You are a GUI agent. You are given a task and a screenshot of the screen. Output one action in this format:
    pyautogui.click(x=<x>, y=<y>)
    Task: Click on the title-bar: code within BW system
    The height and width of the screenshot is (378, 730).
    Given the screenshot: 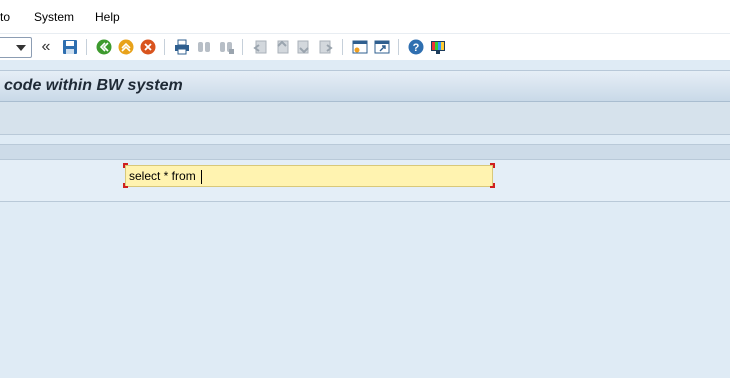 What is the action you would take?
    pyautogui.click(x=365, y=86)
    